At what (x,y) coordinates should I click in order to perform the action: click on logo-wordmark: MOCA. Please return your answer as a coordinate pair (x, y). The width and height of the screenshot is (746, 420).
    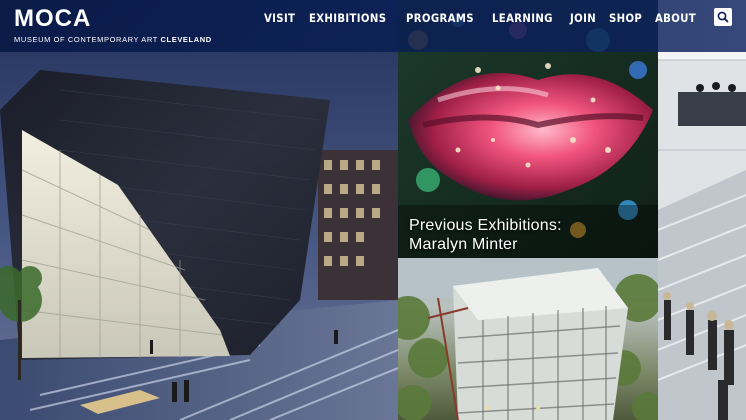
    Looking at the image, I should click on (53, 18).